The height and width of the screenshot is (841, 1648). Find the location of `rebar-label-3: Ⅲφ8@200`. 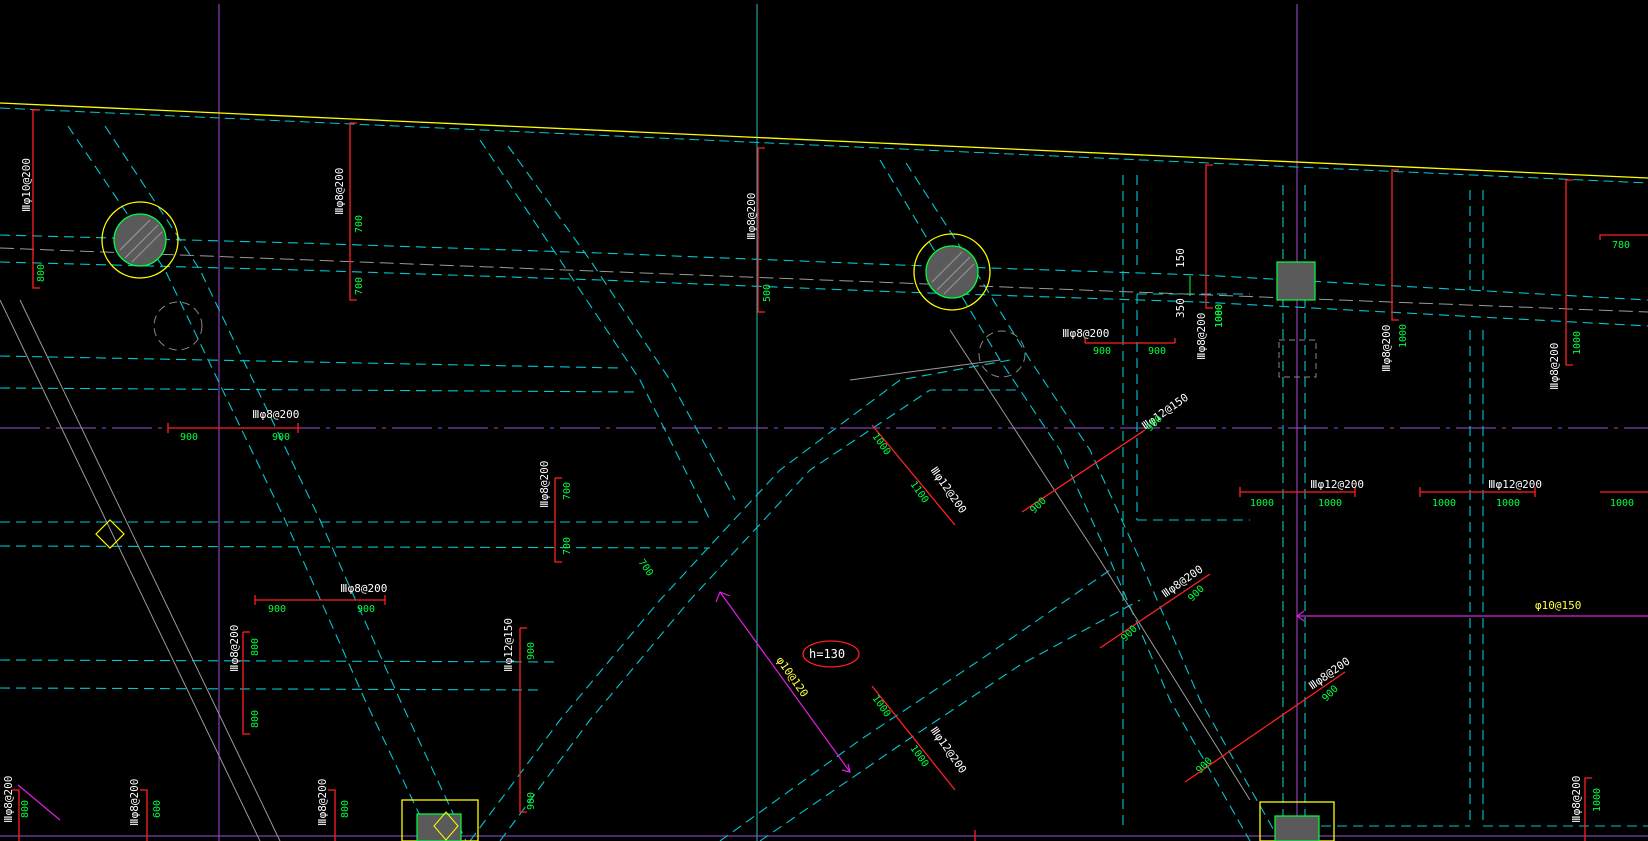

rebar-label-3: Ⅲφ8@200 is located at coordinates (751, 216).